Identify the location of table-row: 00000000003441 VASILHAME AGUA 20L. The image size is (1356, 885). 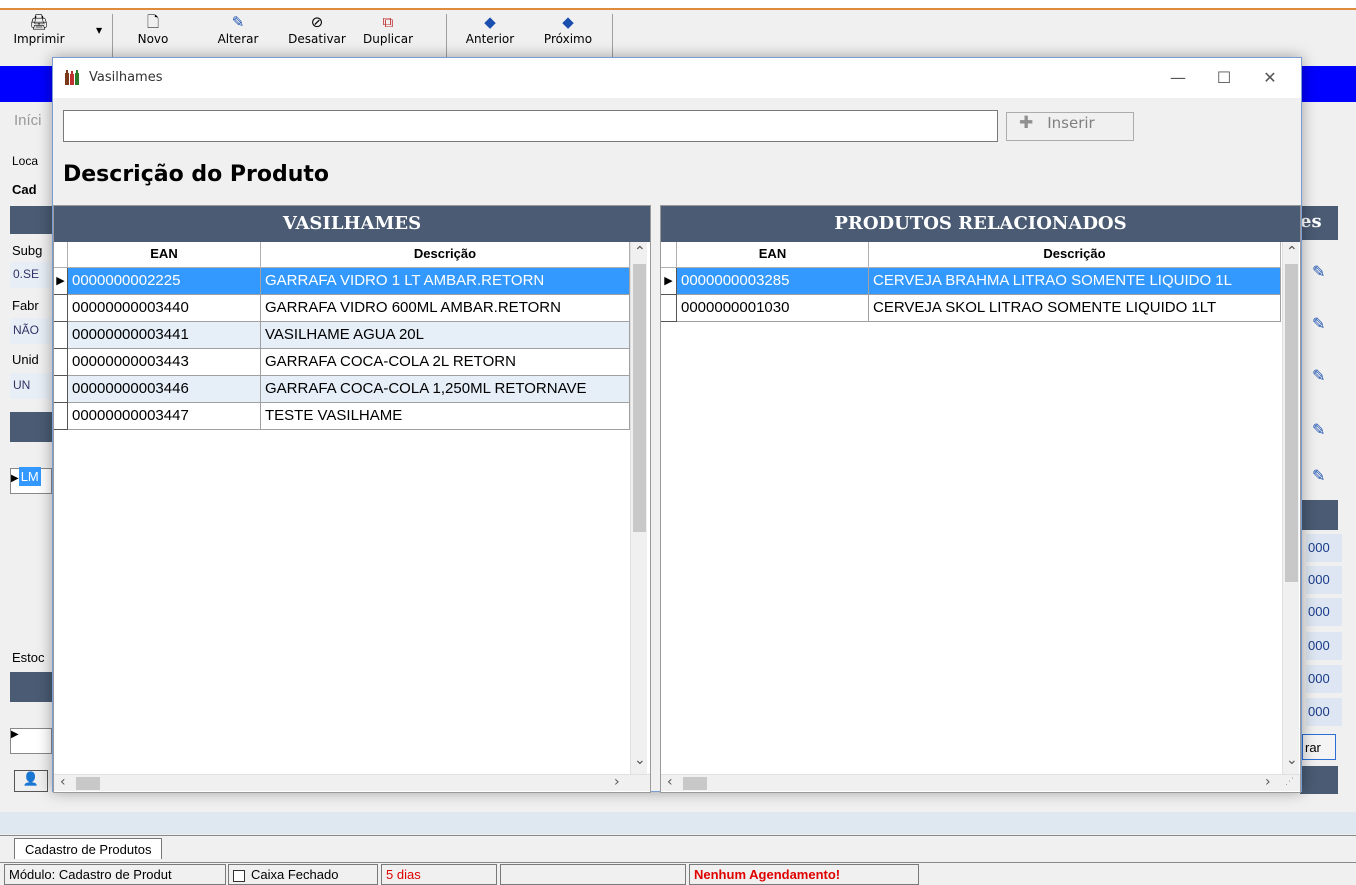
(342, 335).